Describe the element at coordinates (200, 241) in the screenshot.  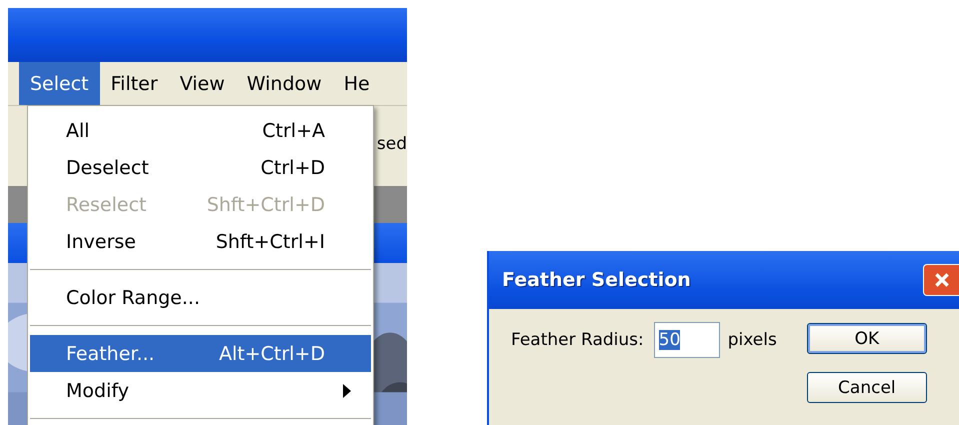
I see `menu-item: Inverse Shft+Ctrl+I` at that location.